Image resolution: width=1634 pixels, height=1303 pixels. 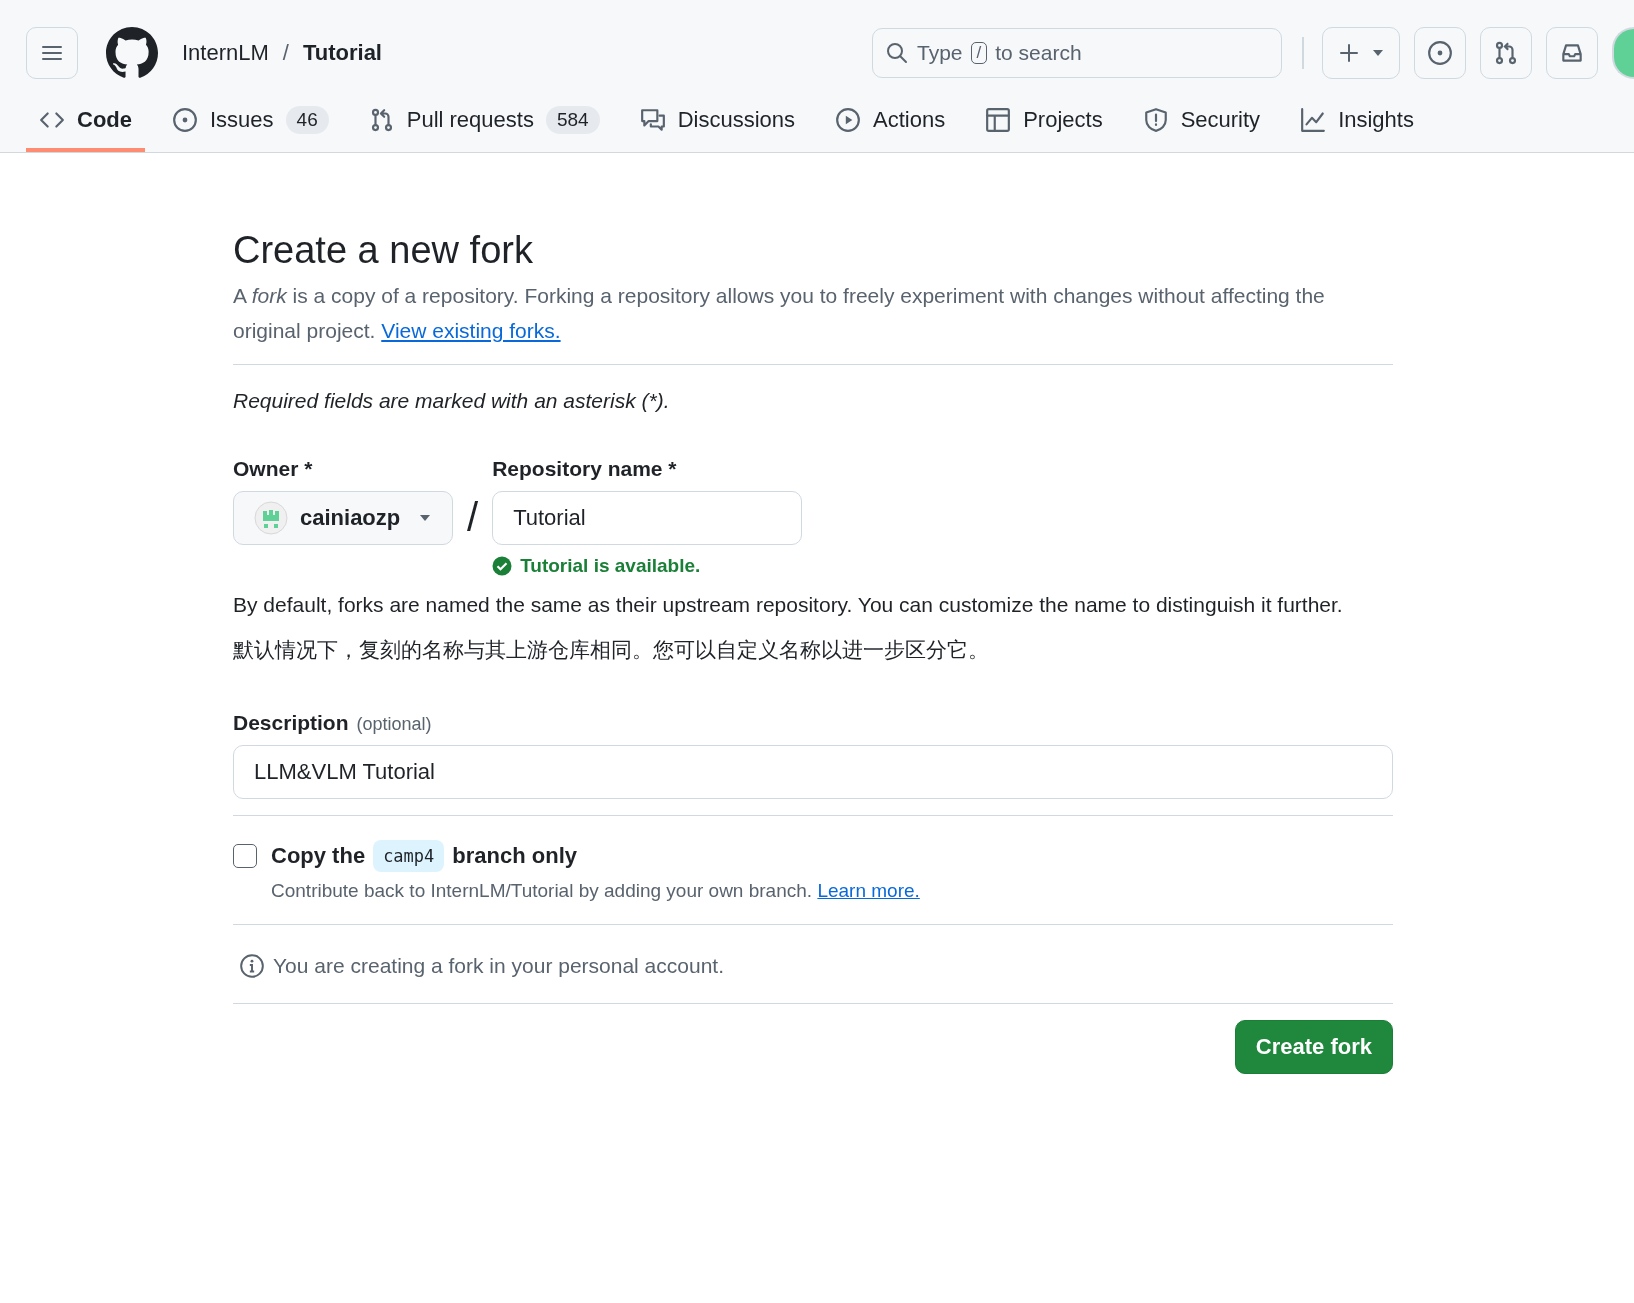 I want to click on check-circle-icon, so click(x=502, y=566).